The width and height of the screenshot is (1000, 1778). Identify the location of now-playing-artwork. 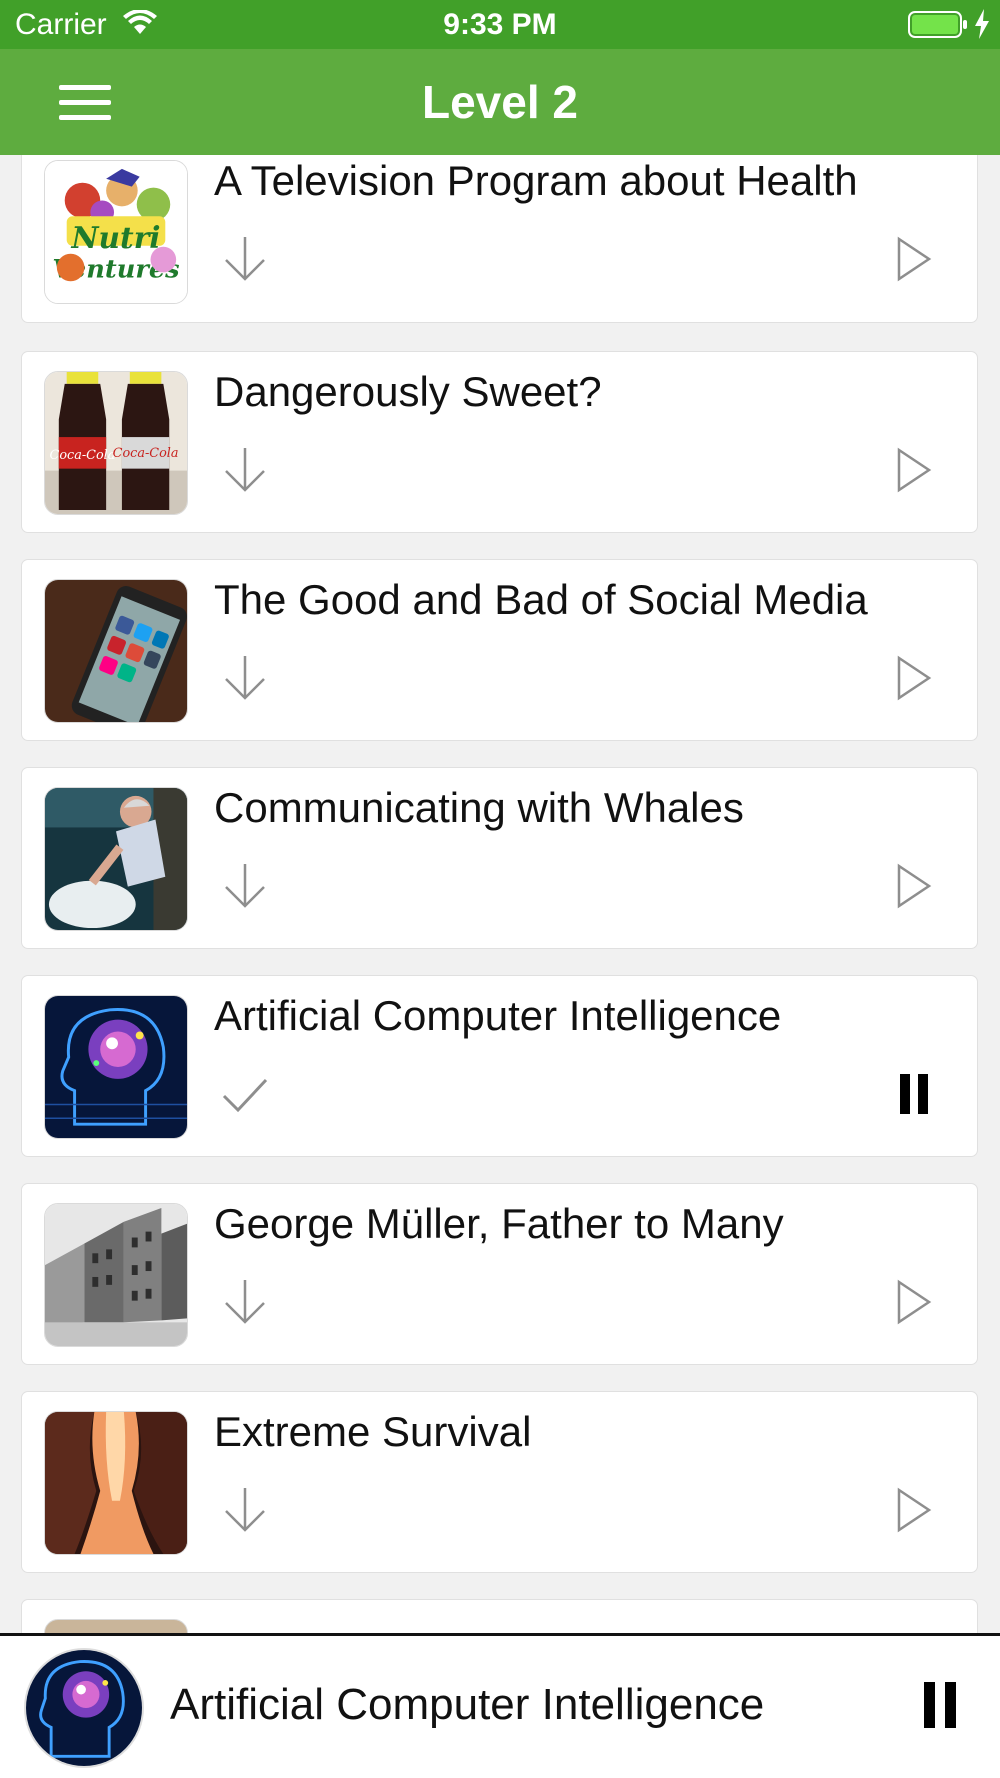
(84, 1708).